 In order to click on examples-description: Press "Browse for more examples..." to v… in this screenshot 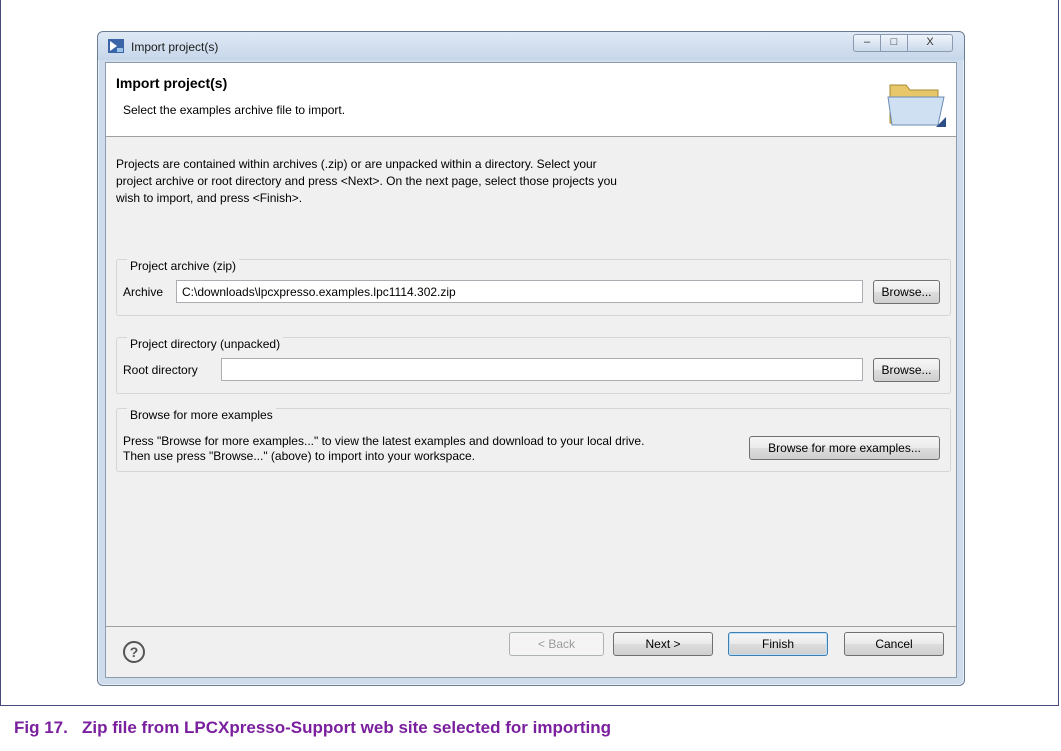, I will do `click(433, 449)`.